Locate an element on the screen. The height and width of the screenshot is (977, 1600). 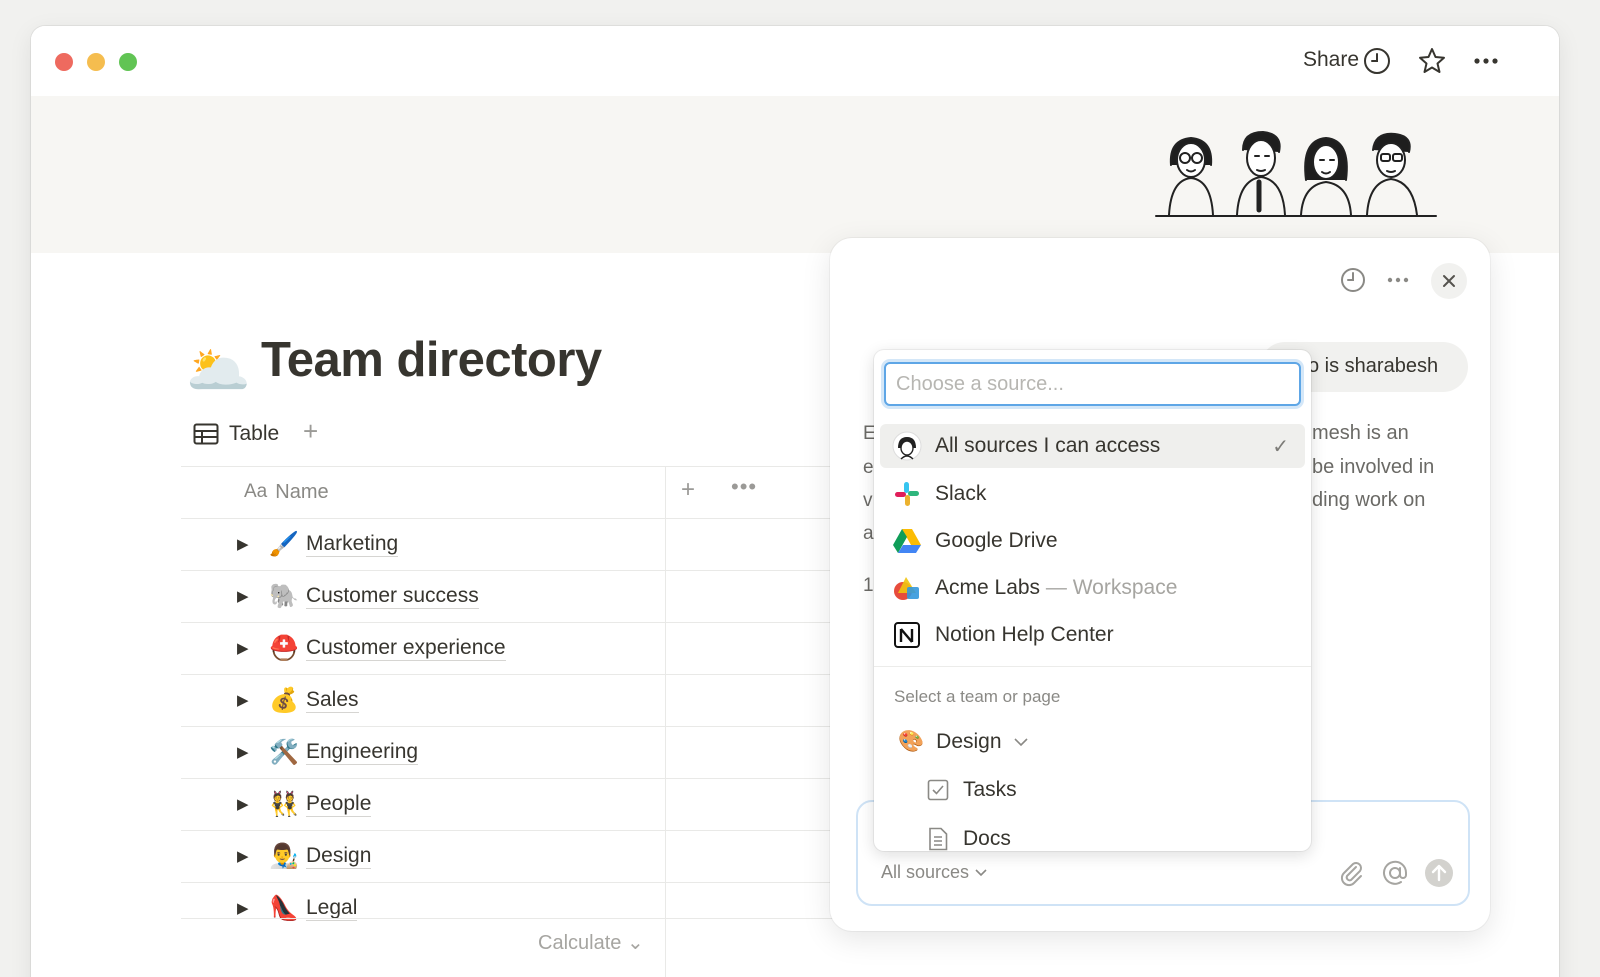
add-property-button: + is located at coordinates (688, 490).